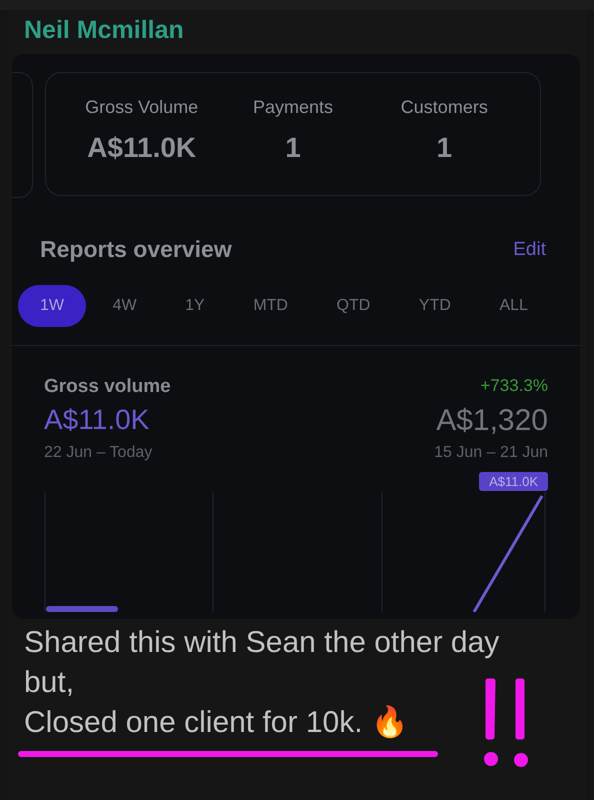  Describe the element at coordinates (104, 30) in the screenshot. I see `sender-name: Neil Mcmillan` at that location.